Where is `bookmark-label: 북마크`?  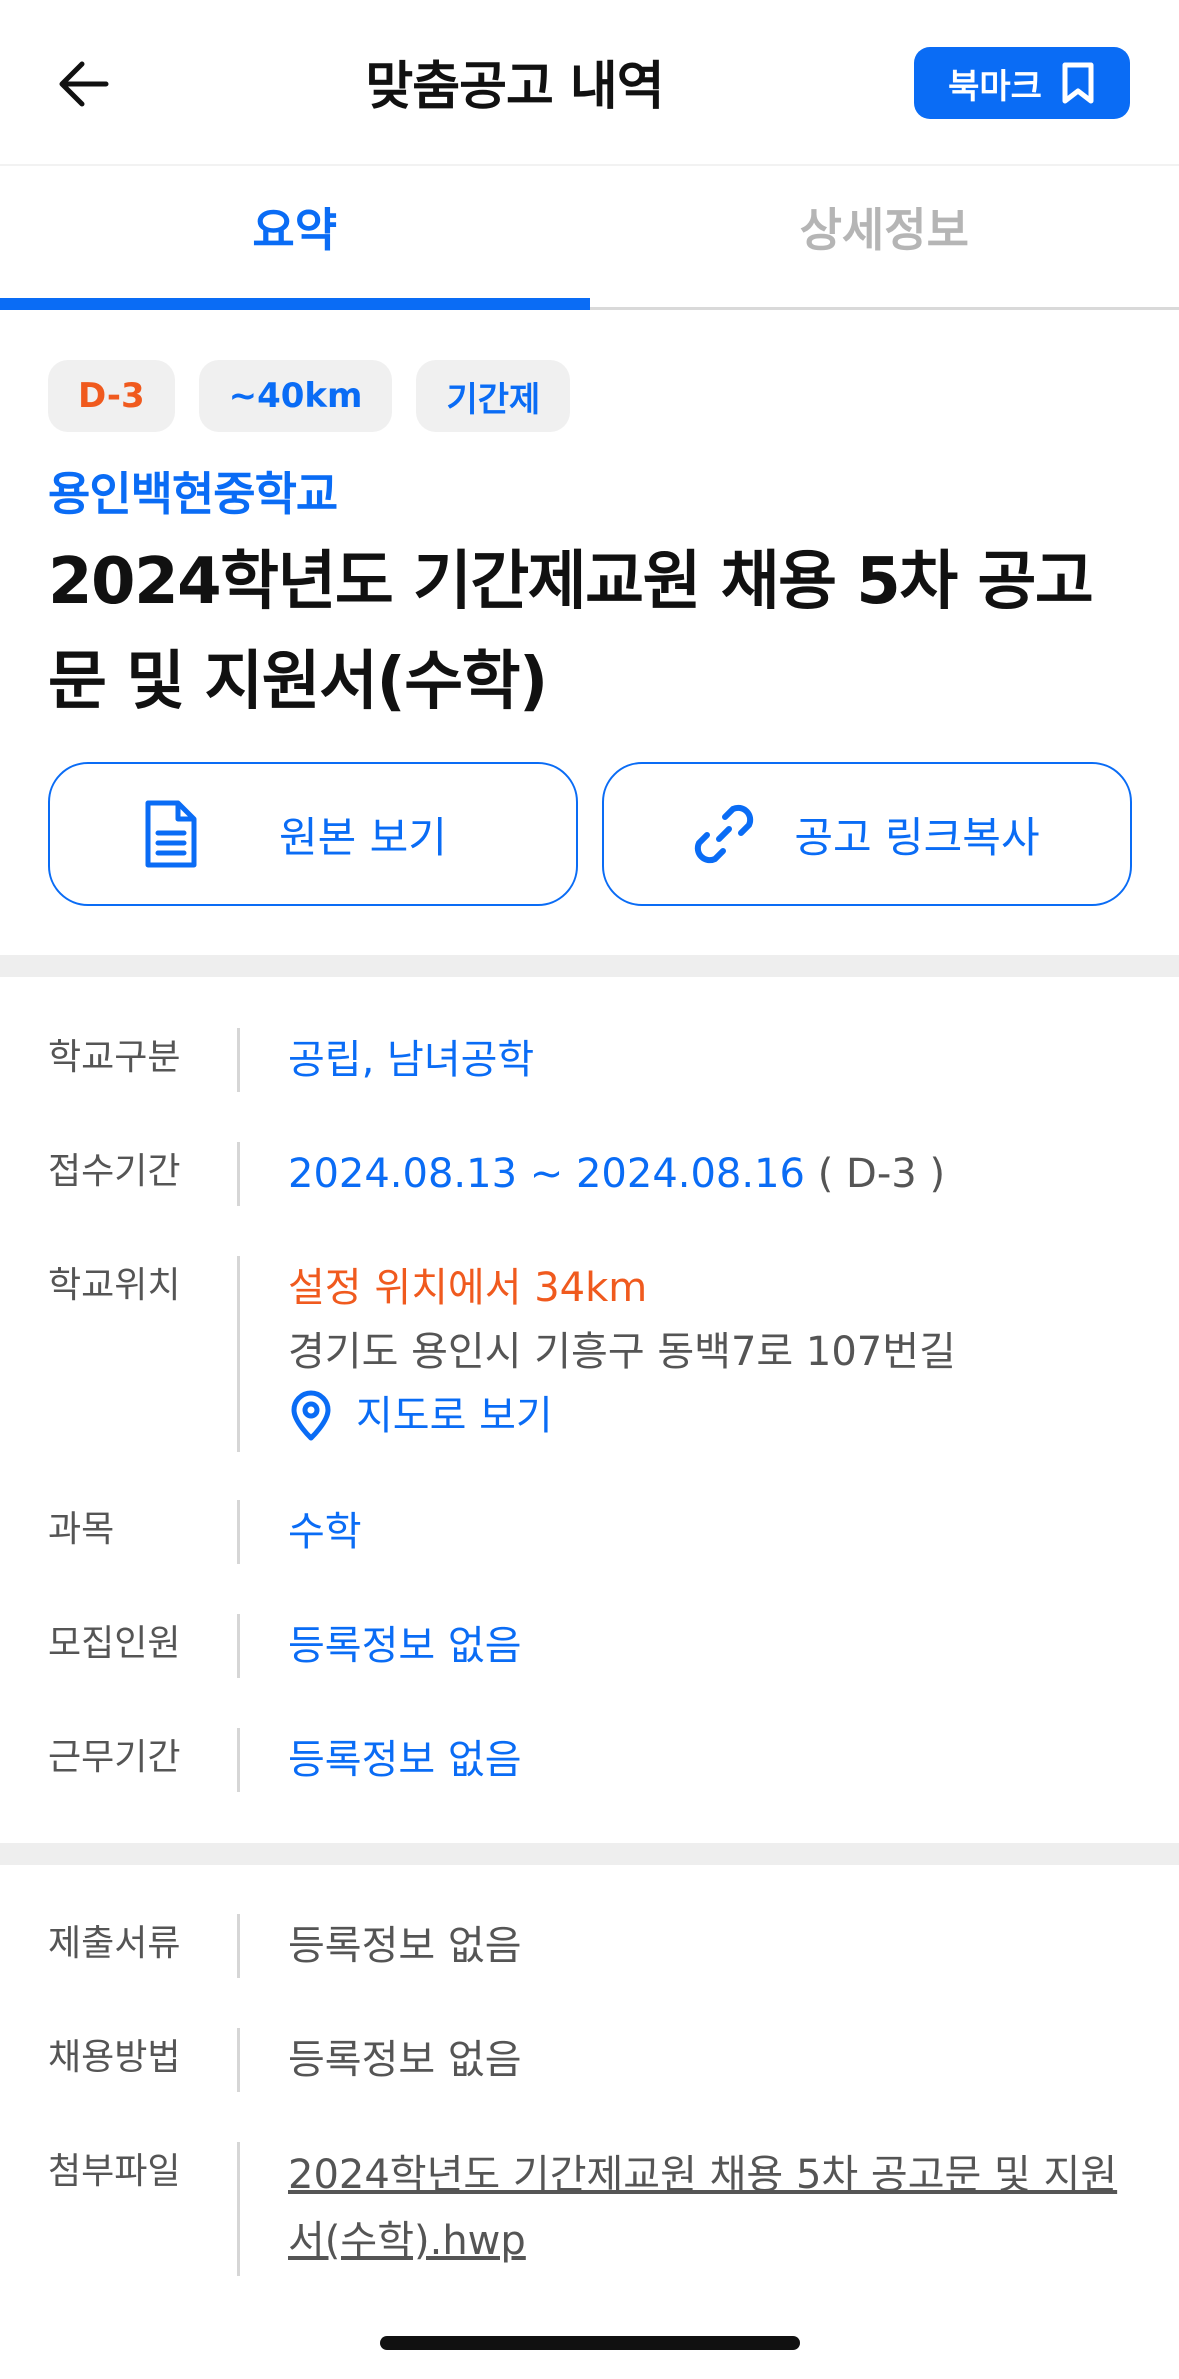 bookmark-label: 북마크 is located at coordinates (995, 86).